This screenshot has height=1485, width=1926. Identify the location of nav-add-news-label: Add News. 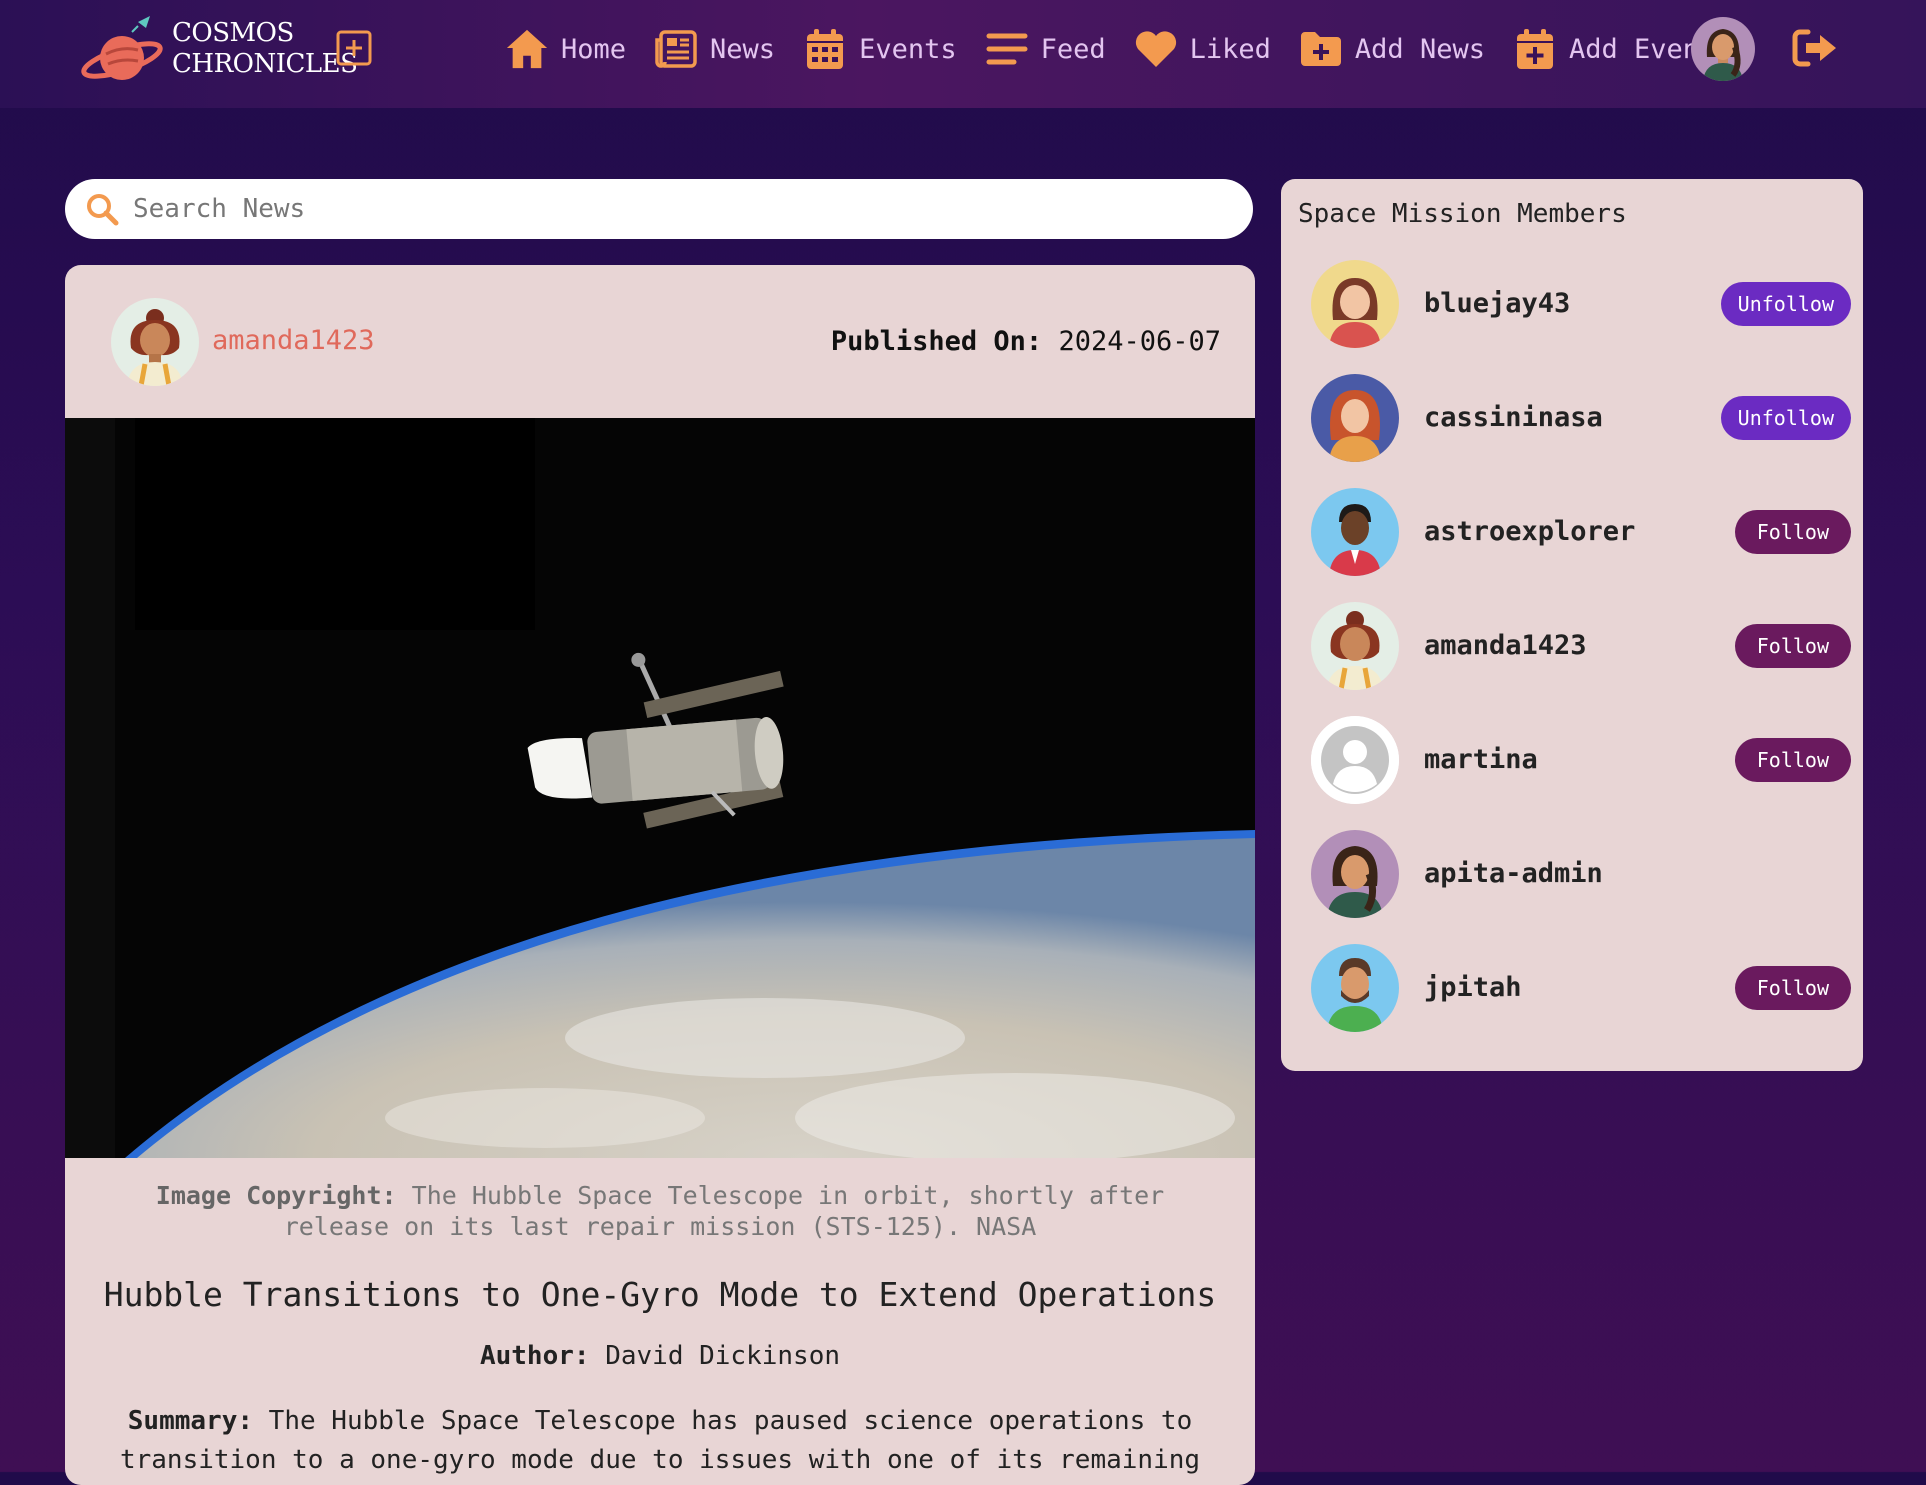
(1419, 49).